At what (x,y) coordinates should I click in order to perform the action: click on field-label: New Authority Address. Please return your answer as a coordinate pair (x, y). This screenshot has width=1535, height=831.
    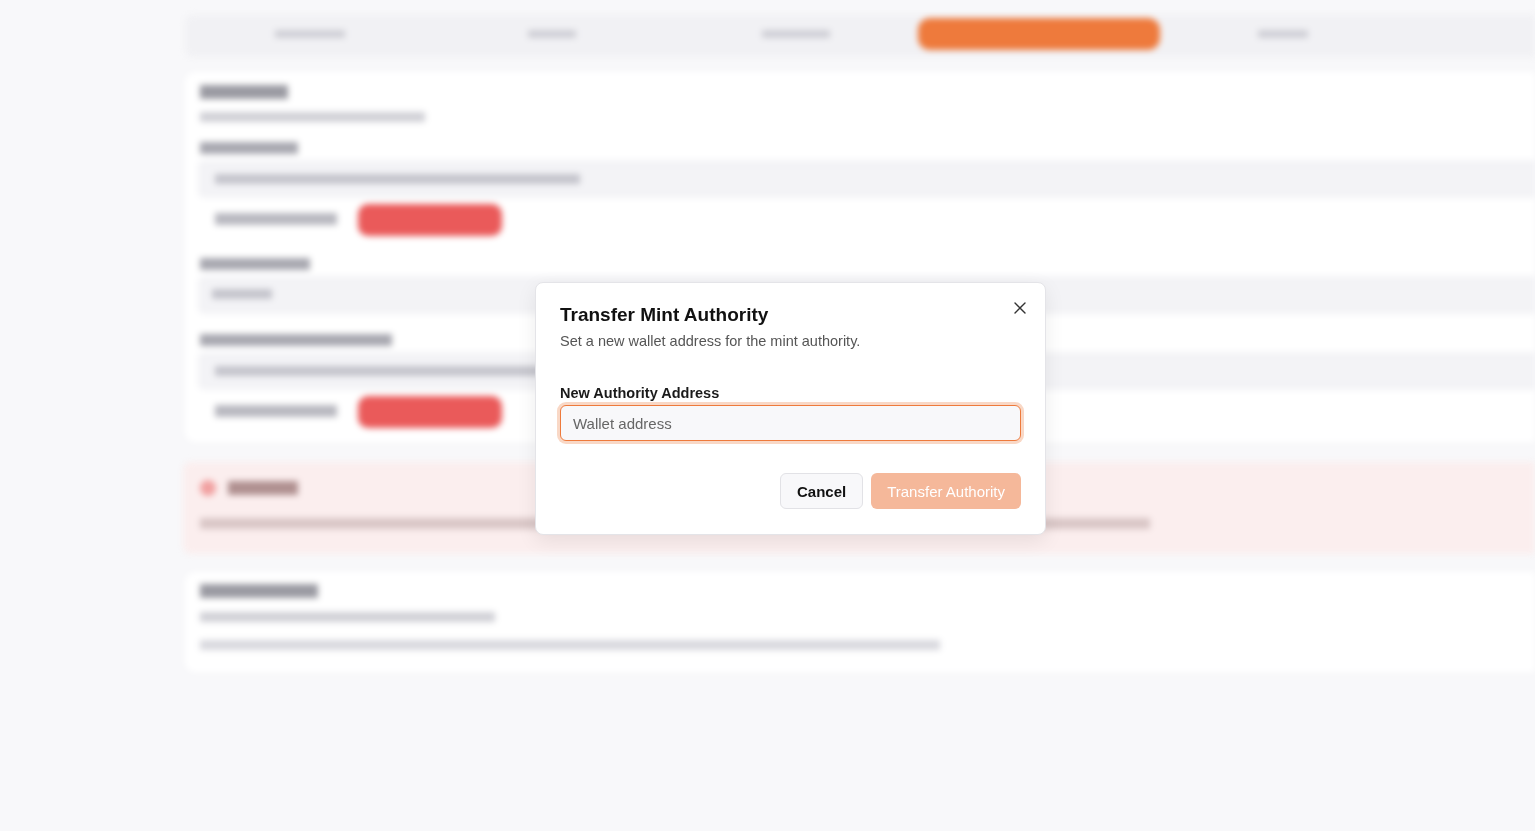
    Looking at the image, I should click on (640, 393).